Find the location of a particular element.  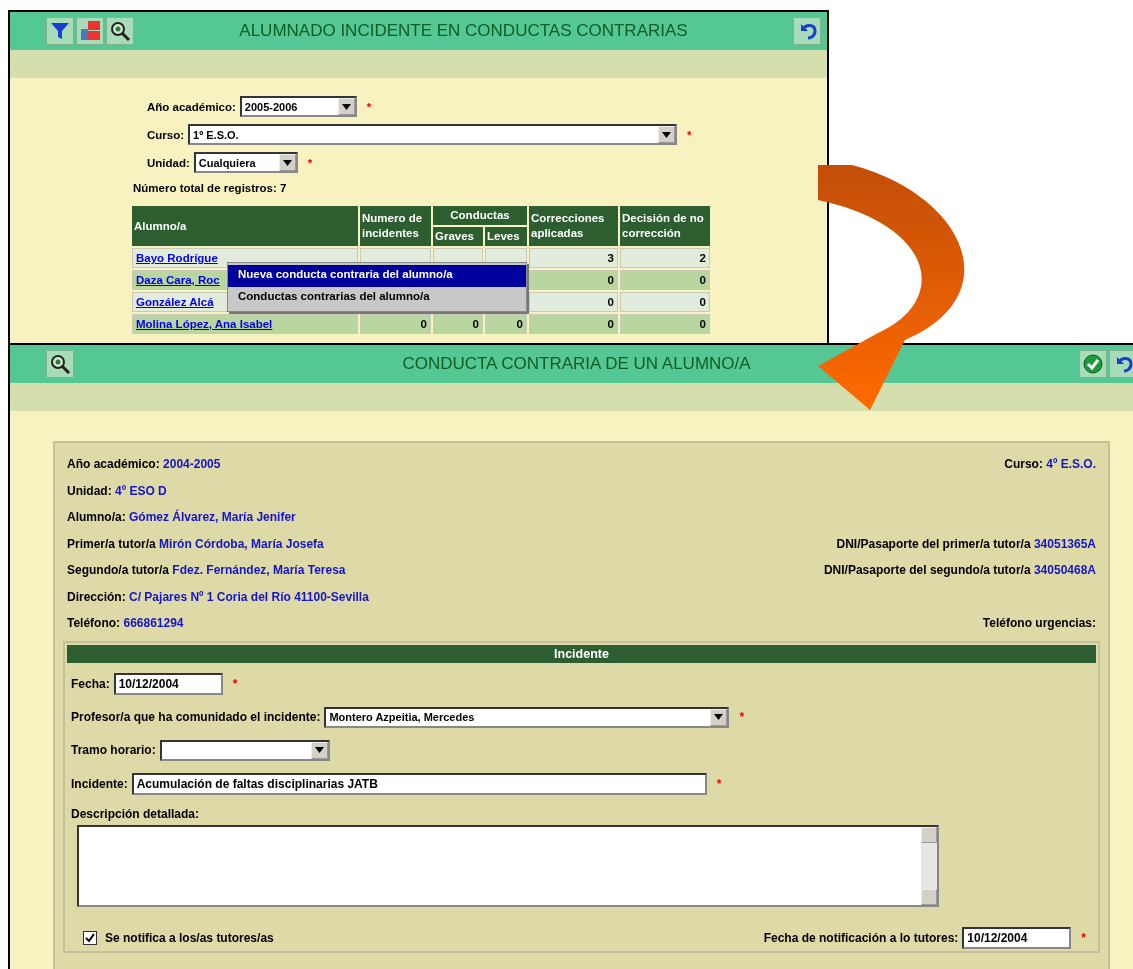

field-value: 4º E.S.O. is located at coordinates (1071, 464).